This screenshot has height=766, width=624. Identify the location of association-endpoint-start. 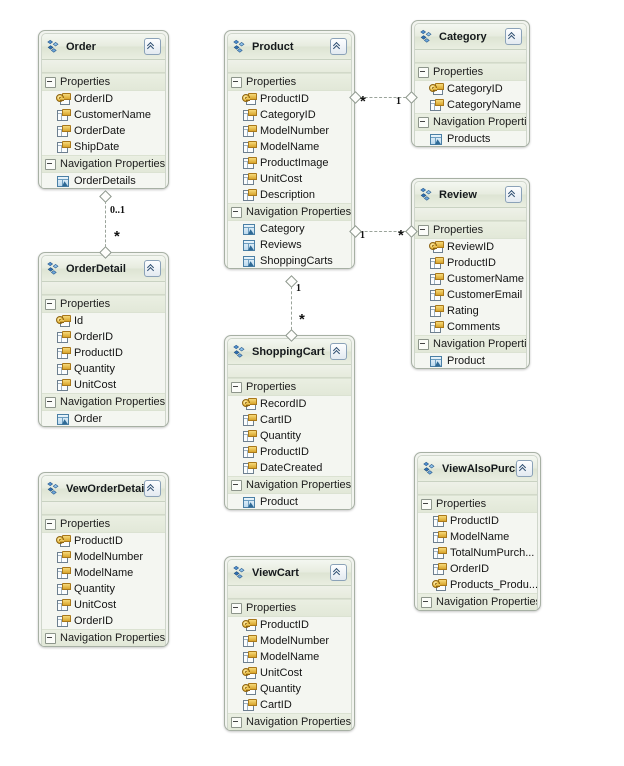
(105, 196).